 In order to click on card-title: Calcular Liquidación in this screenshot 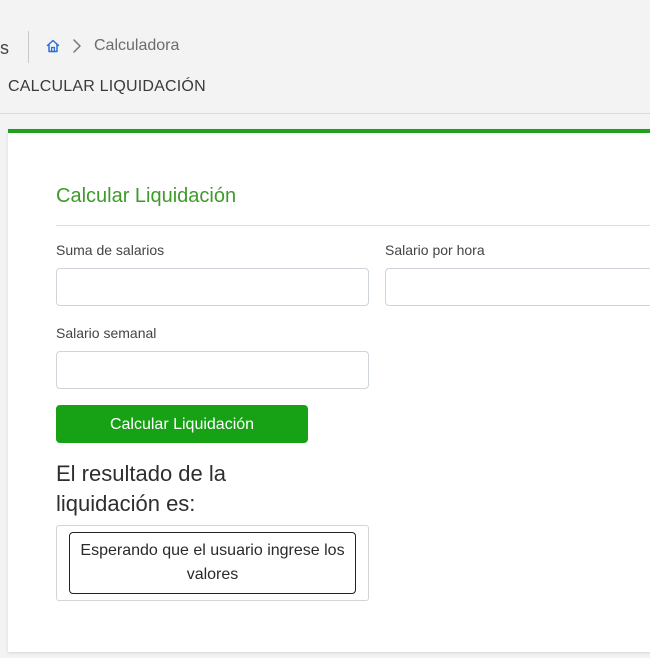, I will do `click(146, 196)`.